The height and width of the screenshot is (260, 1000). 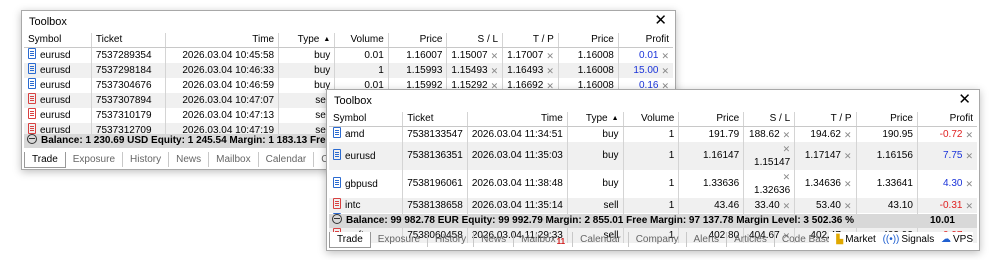 I want to click on ticket-cell: 7538196061, so click(x=435, y=184).